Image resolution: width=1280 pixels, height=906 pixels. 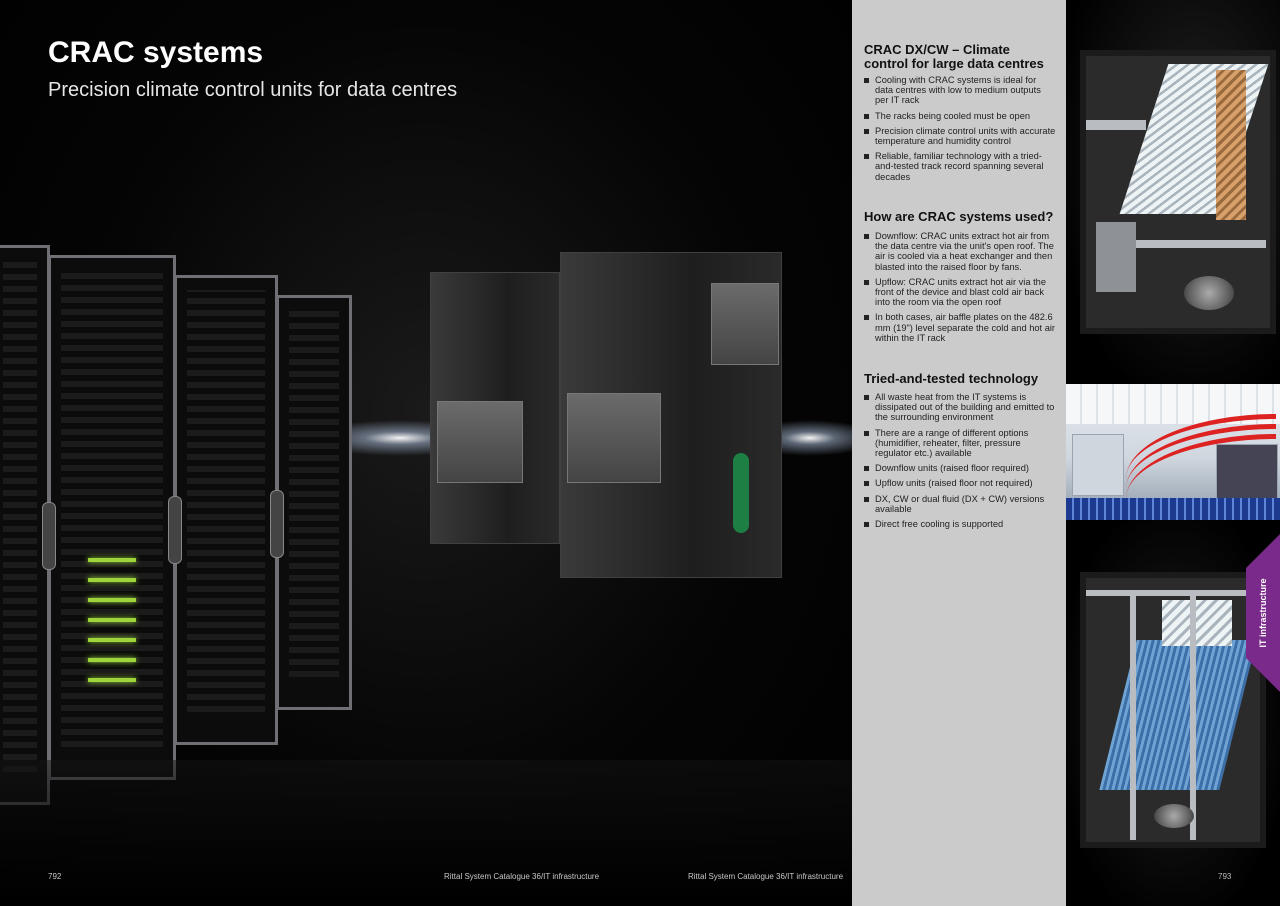 What do you see at coordinates (1225, 876) in the screenshot?
I see `page-number-right: 793` at bounding box center [1225, 876].